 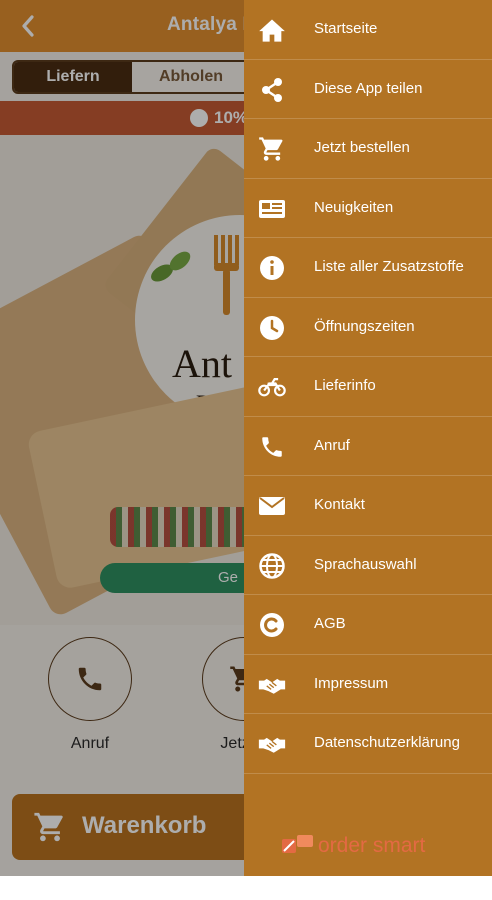 What do you see at coordinates (346, 28) in the screenshot?
I see `menu-item-label: Startseite` at bounding box center [346, 28].